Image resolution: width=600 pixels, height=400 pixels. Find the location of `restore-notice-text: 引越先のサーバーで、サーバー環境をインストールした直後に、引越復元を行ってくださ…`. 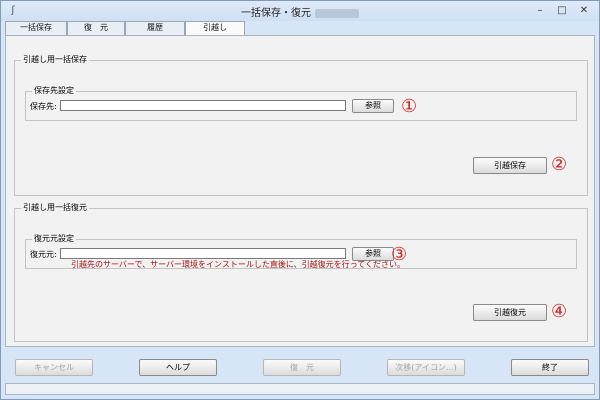

restore-notice-text: 引越先のサーバーで、サーバー環境をインストールした直後に、引越復元を行ってくださ… is located at coordinates (238, 264).